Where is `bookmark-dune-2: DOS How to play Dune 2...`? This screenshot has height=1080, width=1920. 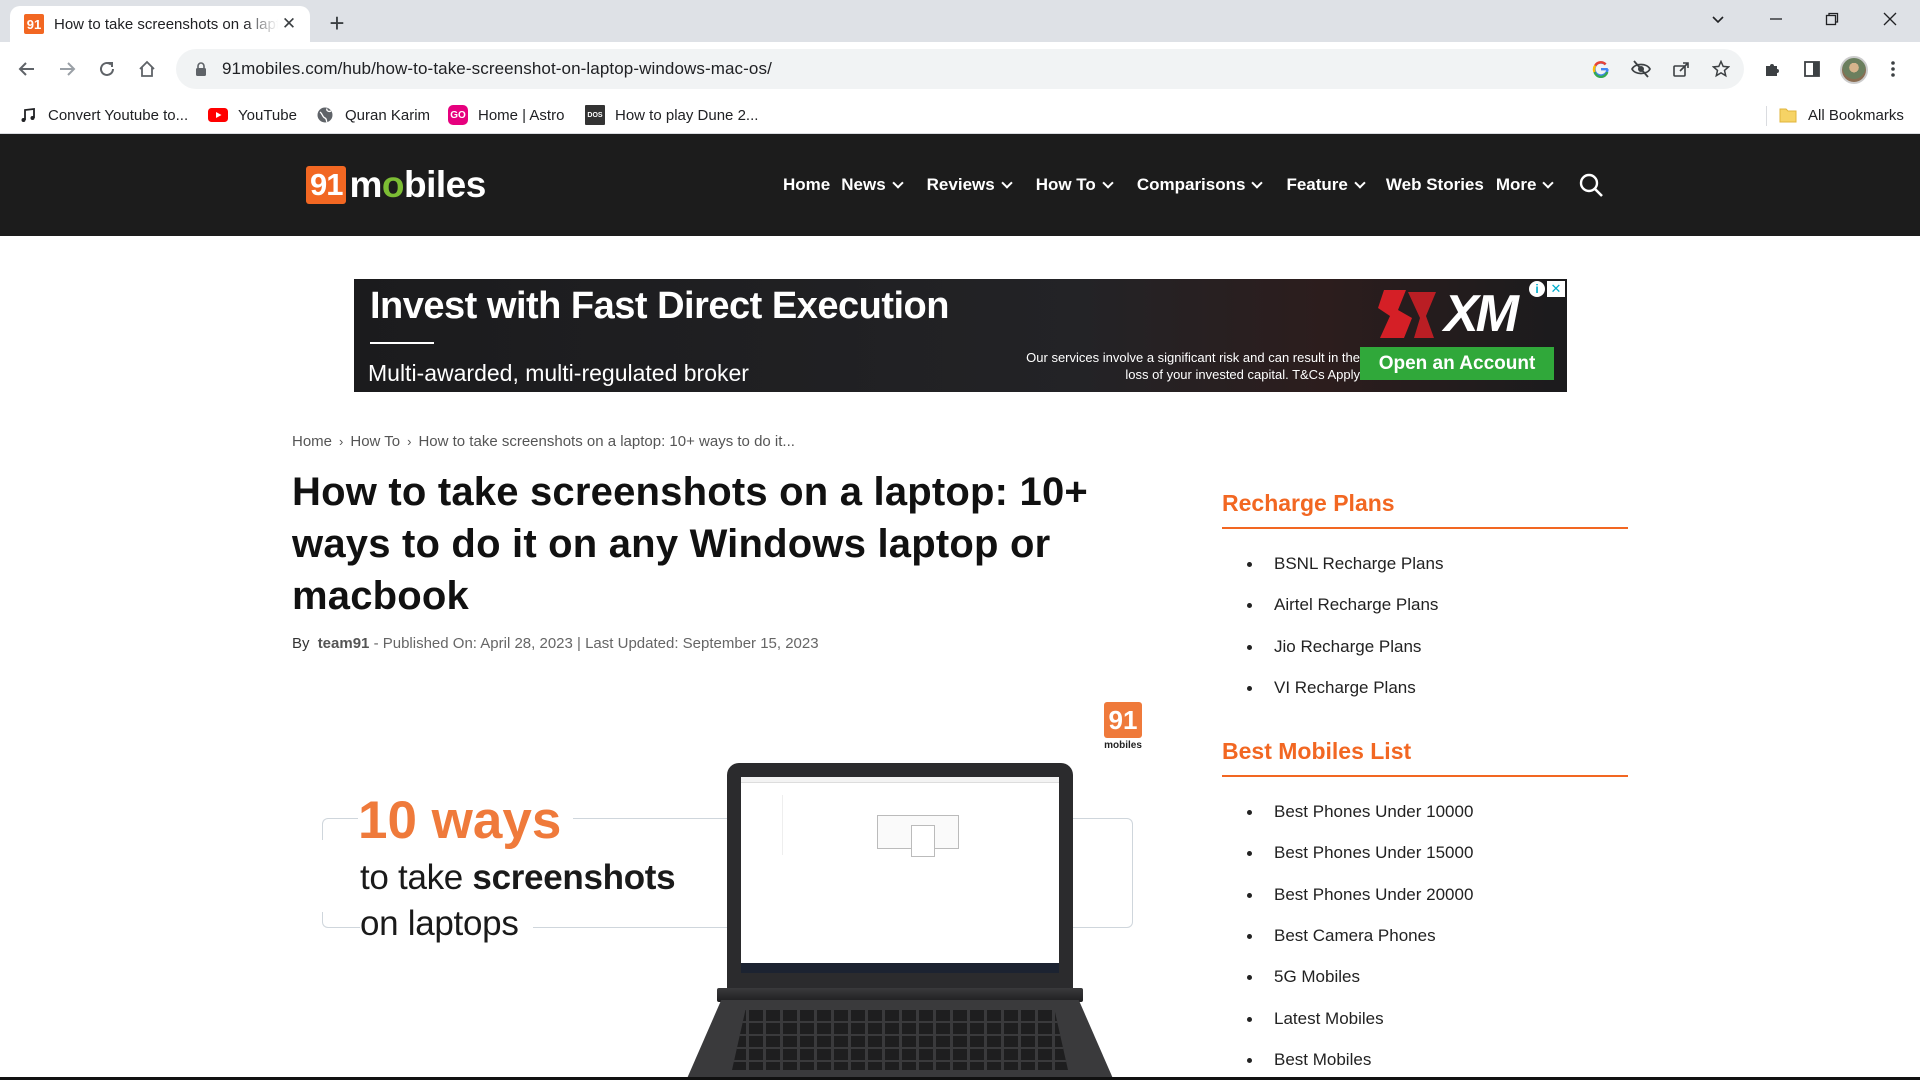
bookmark-dune-2: DOS How to play Dune 2... is located at coordinates (671, 115).